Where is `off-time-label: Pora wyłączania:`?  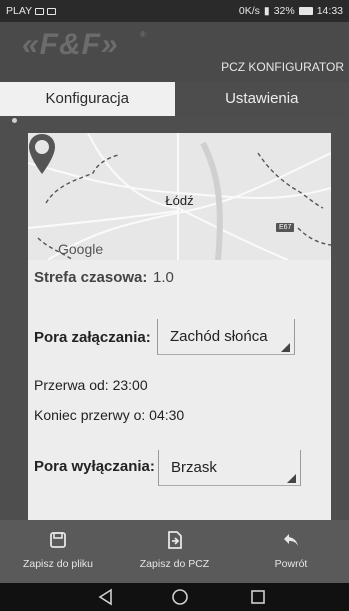
off-time-label: Pora wyłączania: is located at coordinates (94, 466).